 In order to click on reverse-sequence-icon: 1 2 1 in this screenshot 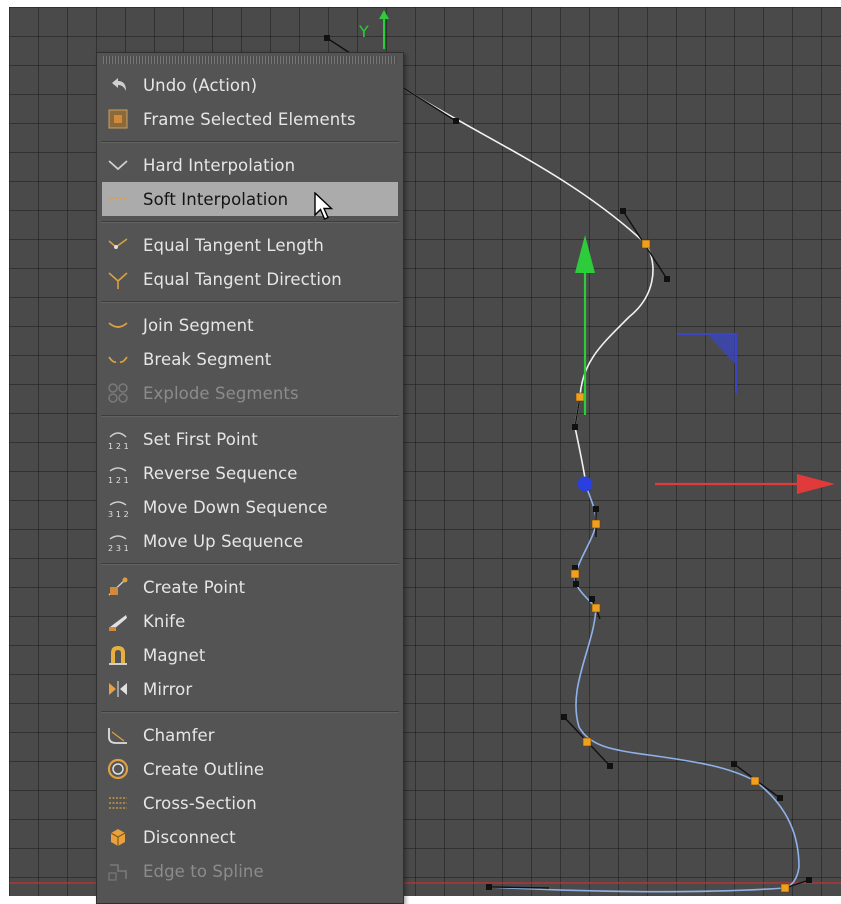, I will do `click(118, 473)`.